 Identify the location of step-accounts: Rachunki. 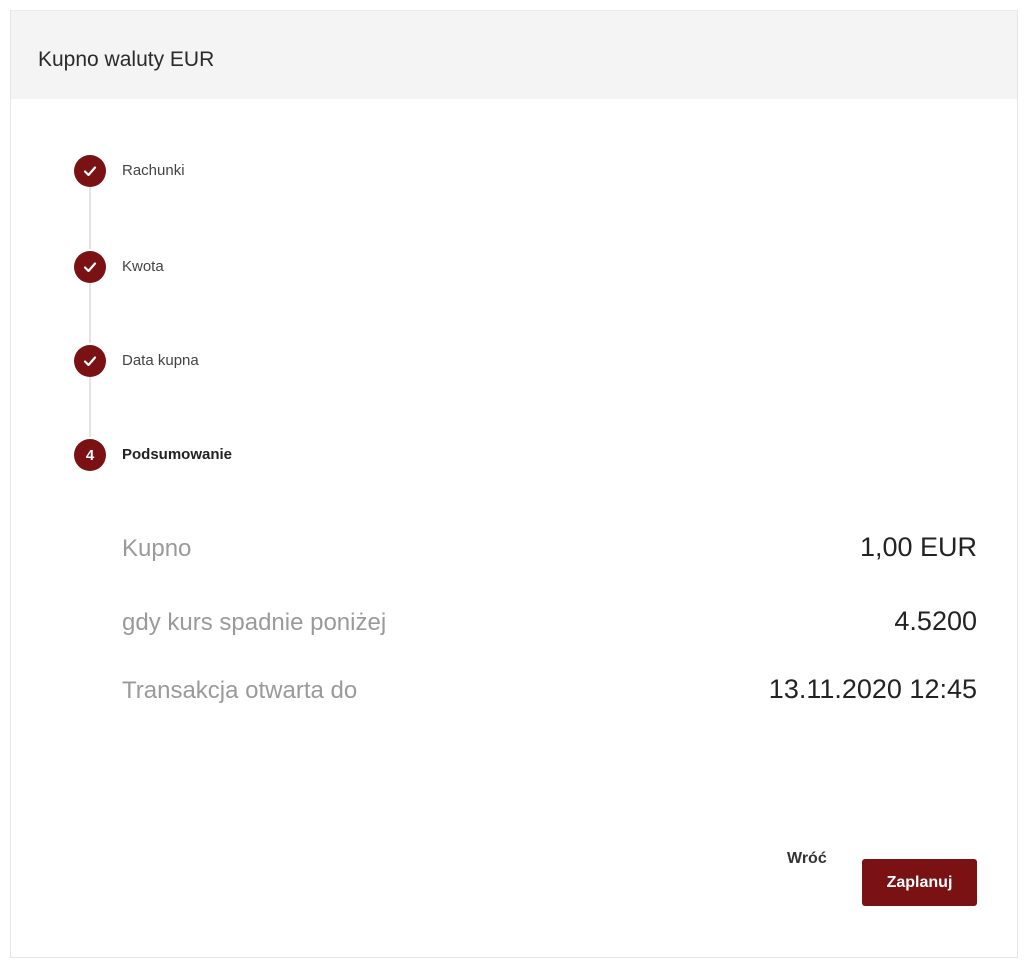
(129, 171).